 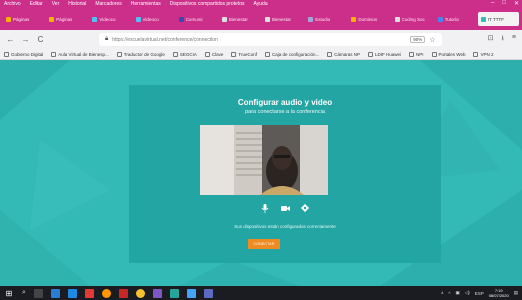 I want to click on bookmark-item: Traductor de Google, so click(x=140, y=54).